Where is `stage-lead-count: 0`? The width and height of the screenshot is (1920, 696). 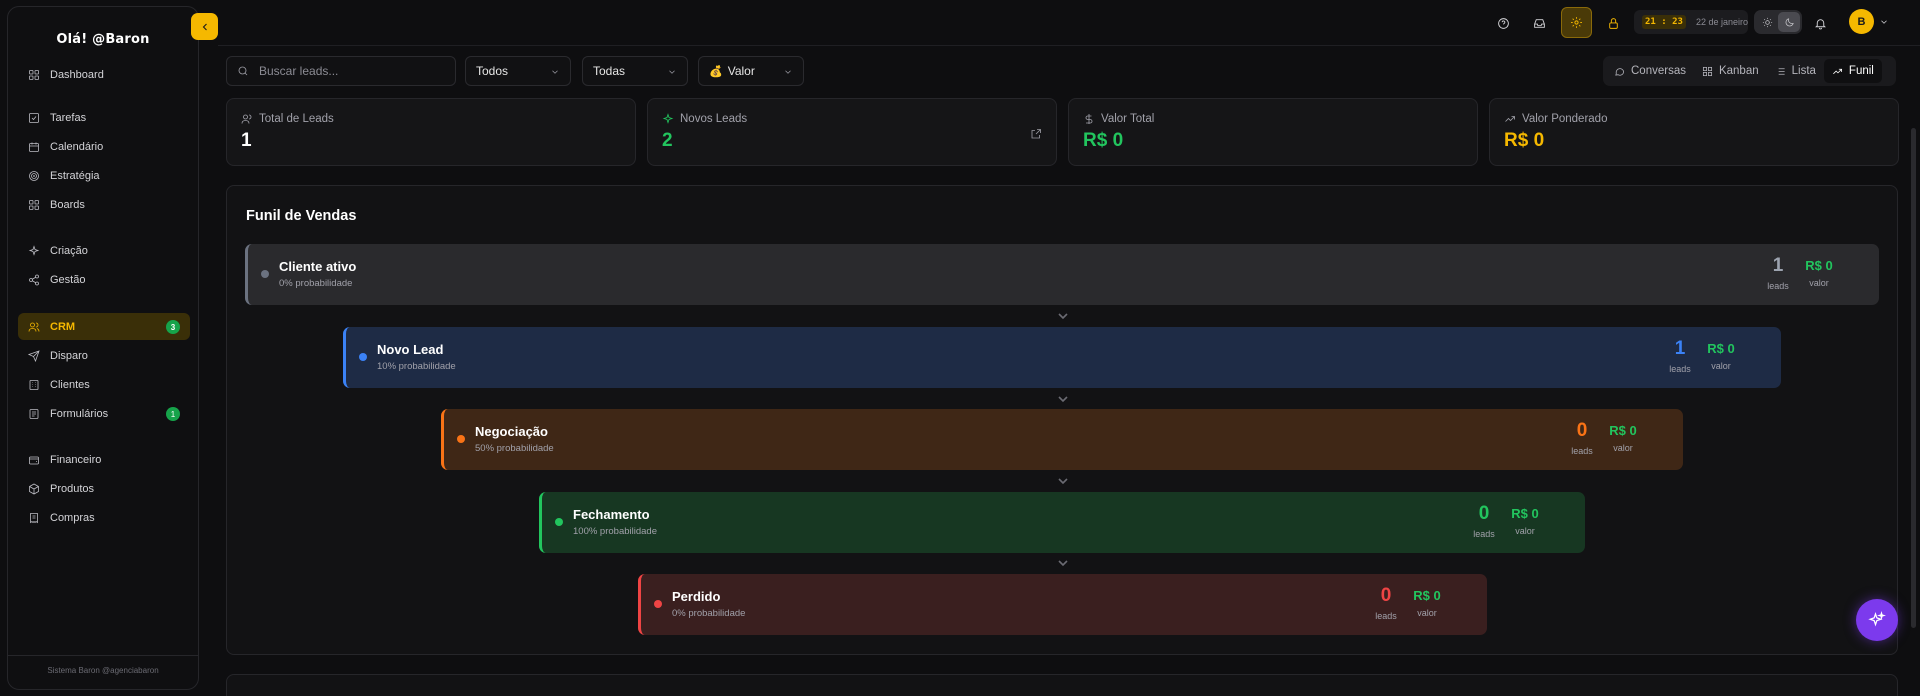 stage-lead-count: 0 is located at coordinates (1484, 513).